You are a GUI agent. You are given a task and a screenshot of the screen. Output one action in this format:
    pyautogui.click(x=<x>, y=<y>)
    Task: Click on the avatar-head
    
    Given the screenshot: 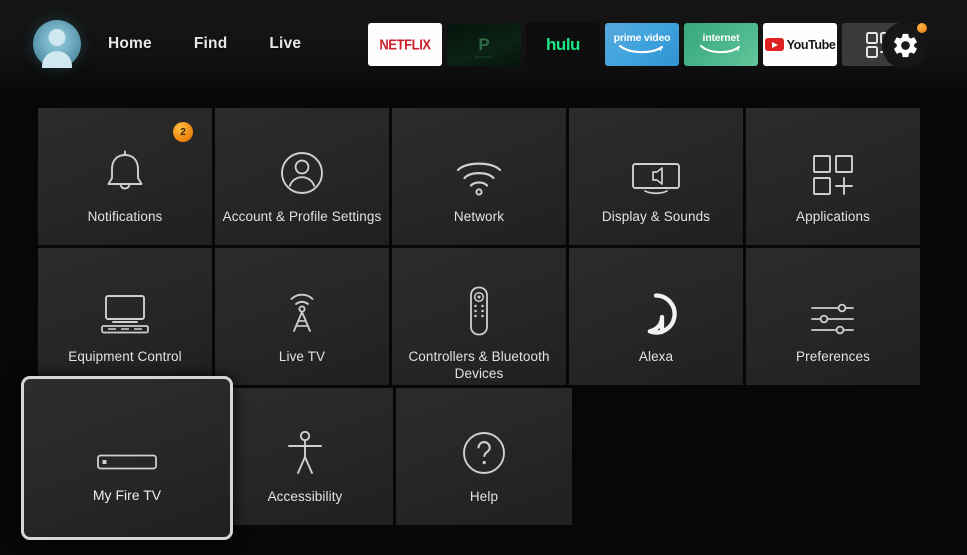 What is the action you would take?
    pyautogui.click(x=57, y=37)
    